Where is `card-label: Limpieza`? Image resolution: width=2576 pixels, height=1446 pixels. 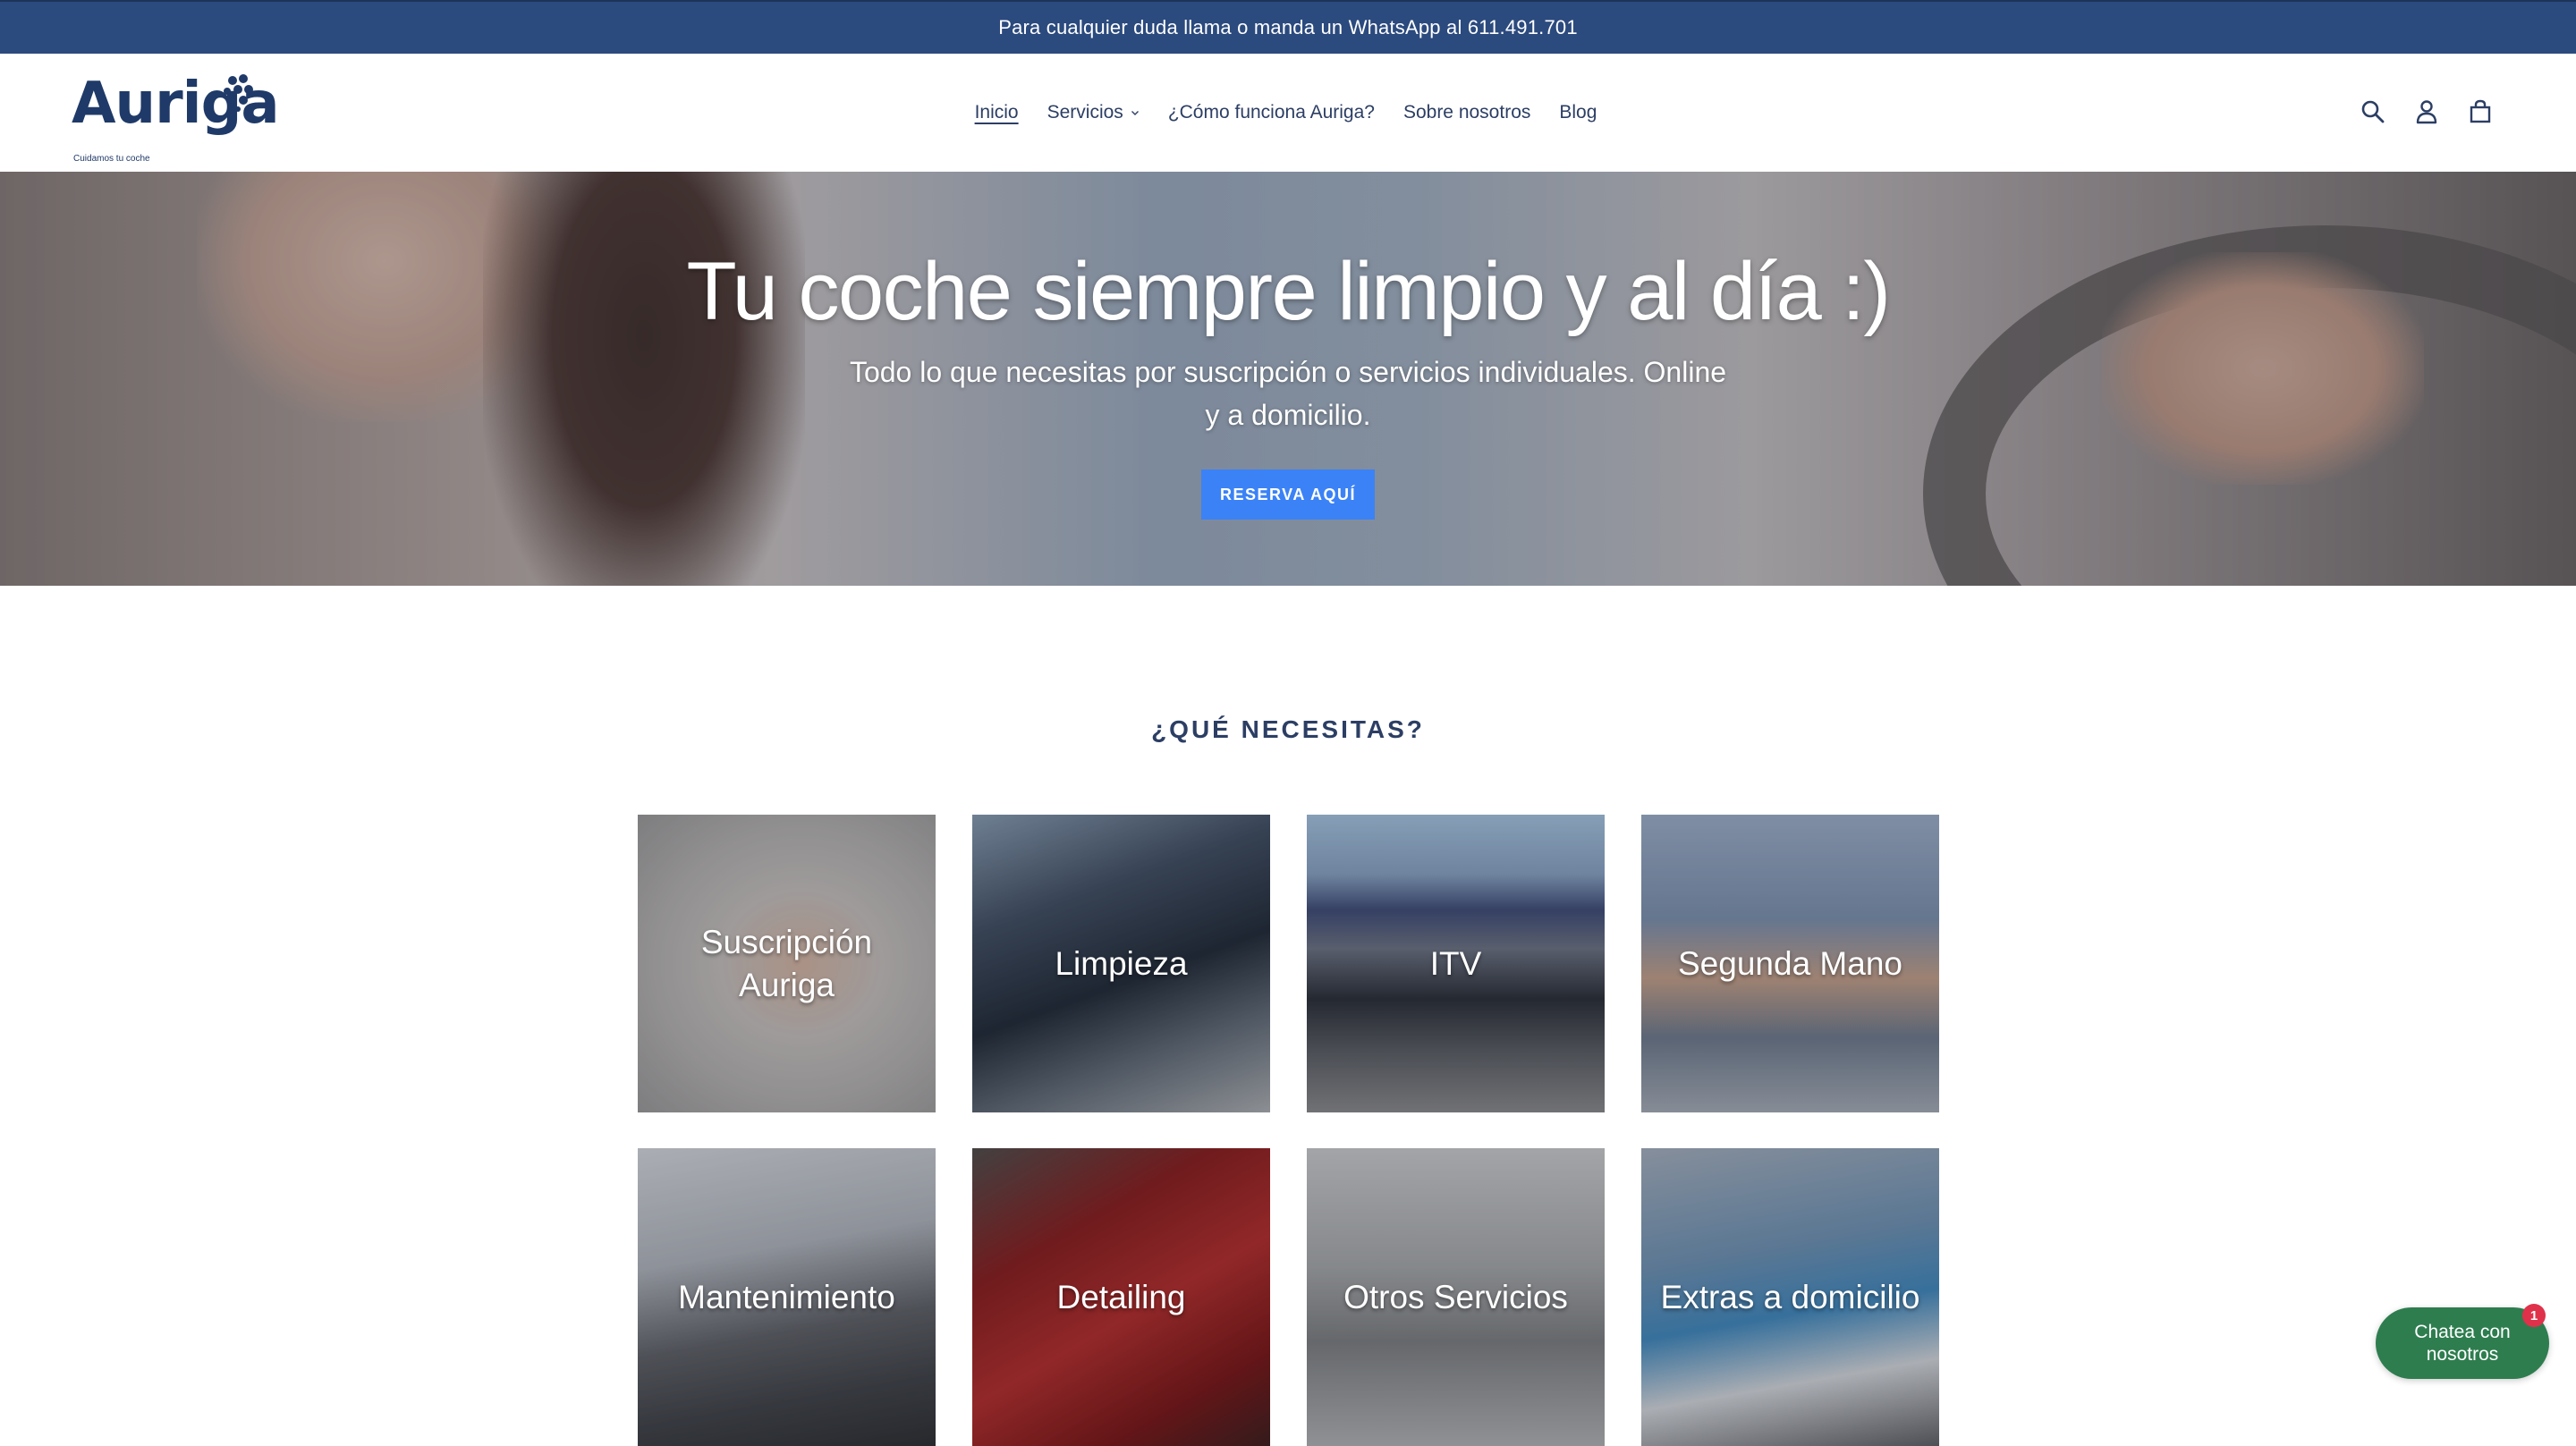
card-label: Limpieza is located at coordinates (1121, 963).